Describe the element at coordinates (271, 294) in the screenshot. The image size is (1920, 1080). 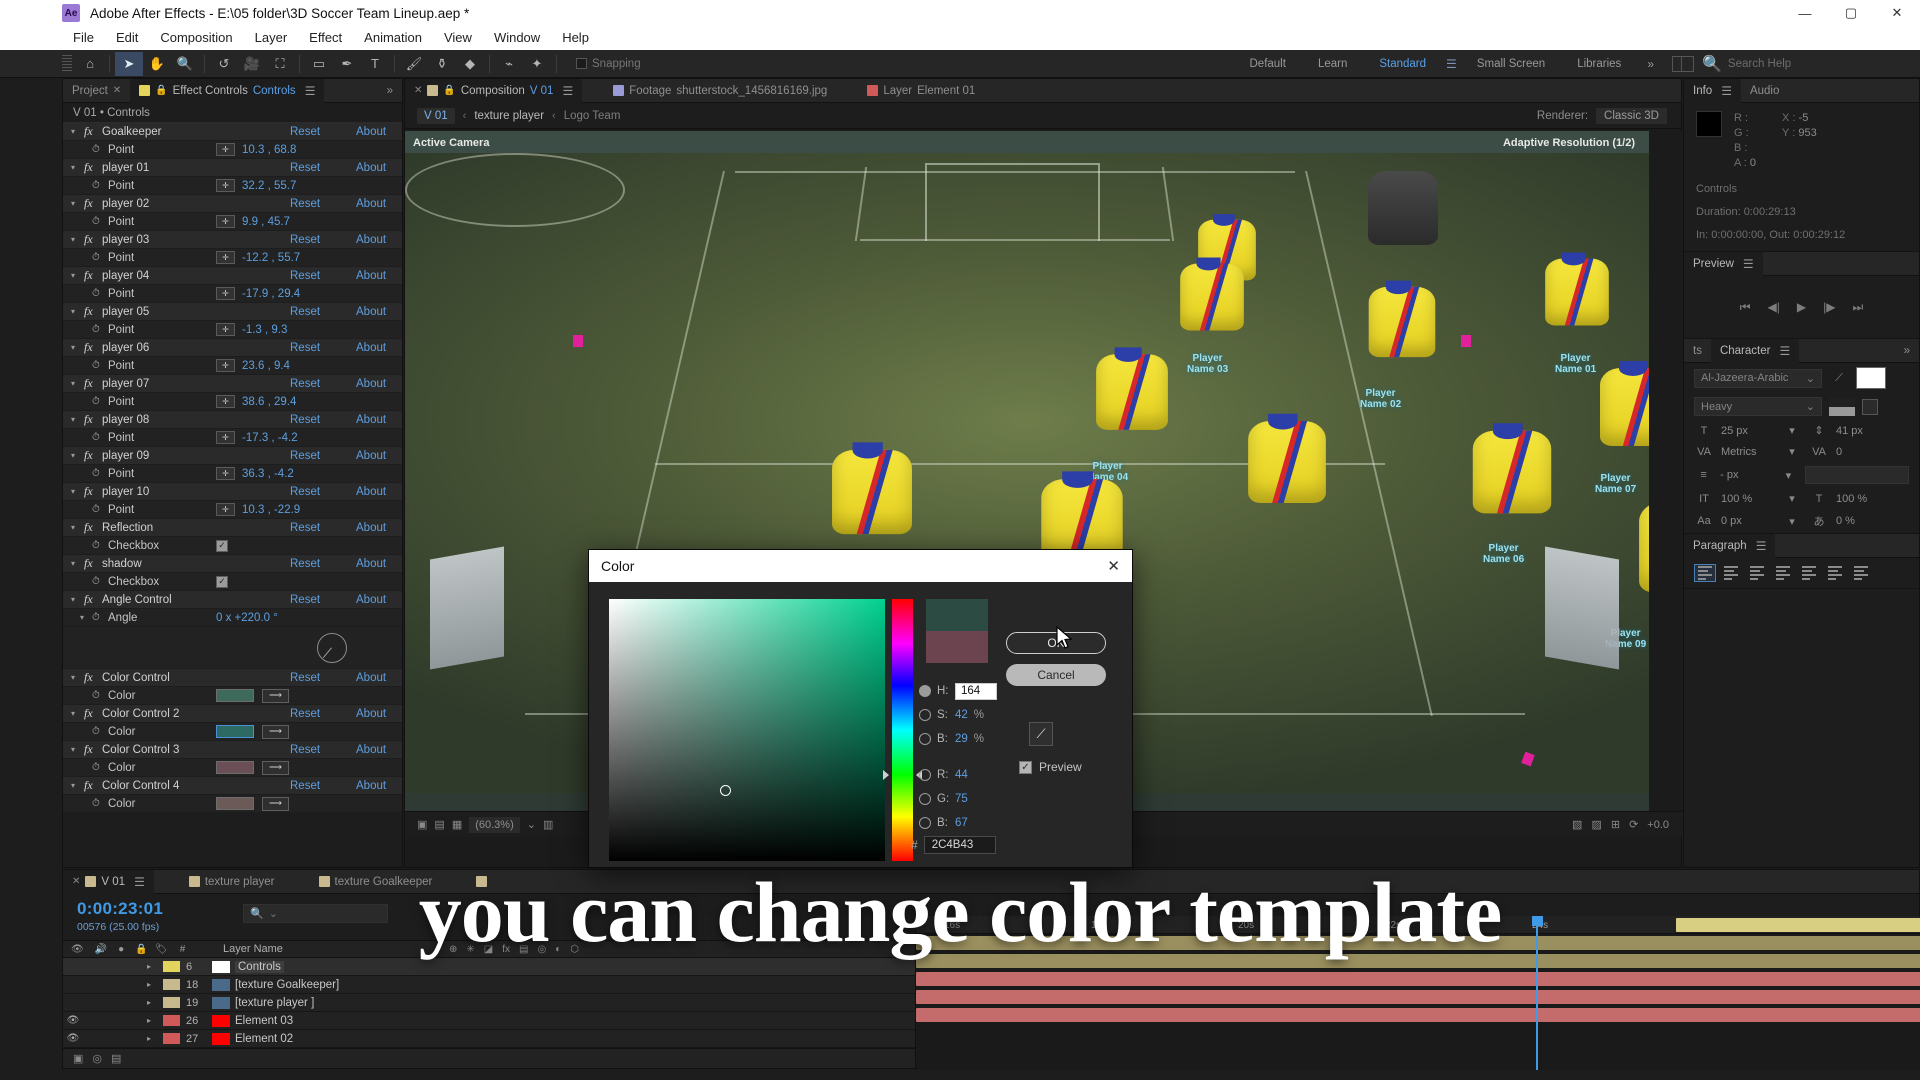
I see `point-value: -17.9 , 29.4` at that location.